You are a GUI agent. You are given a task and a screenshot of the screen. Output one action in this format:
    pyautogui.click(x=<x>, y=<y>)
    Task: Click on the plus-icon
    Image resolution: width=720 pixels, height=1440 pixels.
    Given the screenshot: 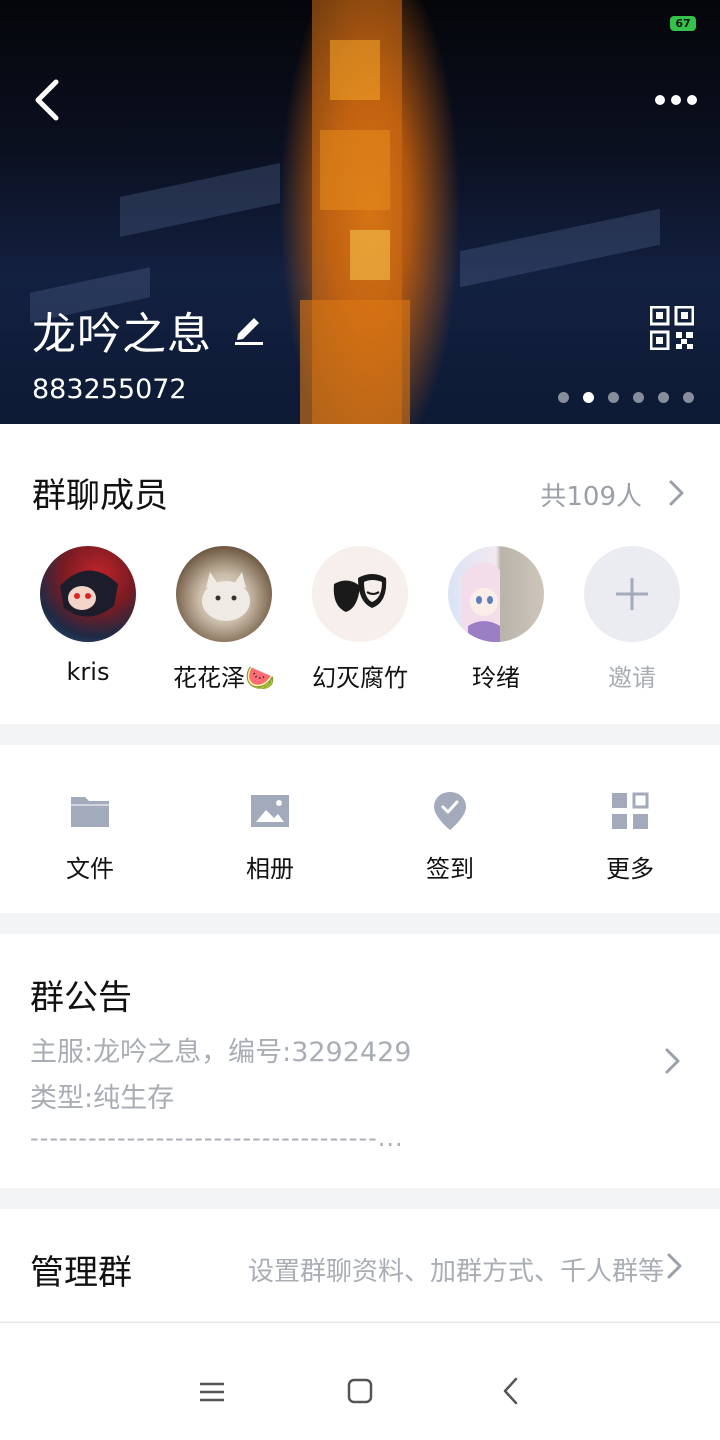 What is the action you would take?
    pyautogui.click(x=632, y=594)
    